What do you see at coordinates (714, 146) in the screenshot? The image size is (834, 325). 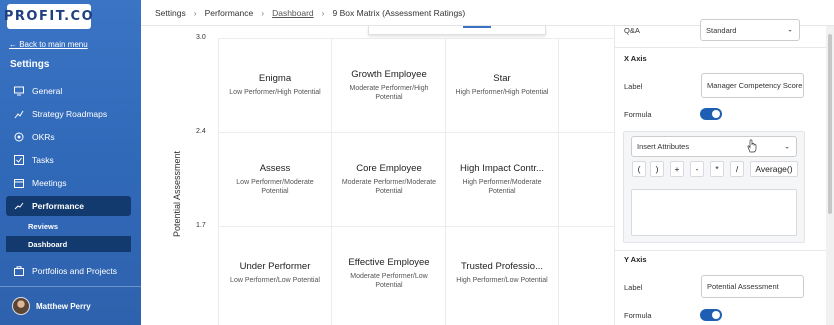 I see `insert-attributes-select: Insert Attributes ⌄` at bounding box center [714, 146].